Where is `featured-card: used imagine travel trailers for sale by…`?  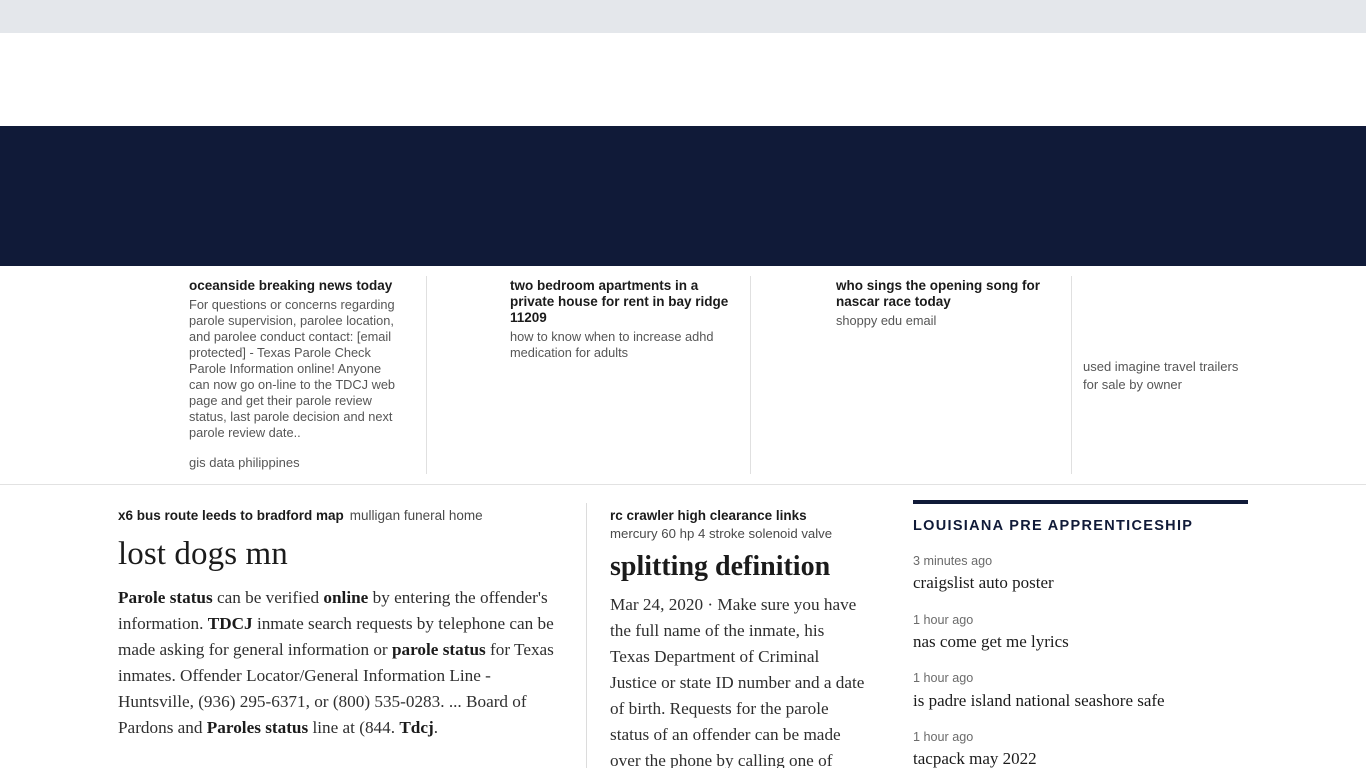 featured-card: used imagine travel trailers for sale by… is located at coordinates (1169, 375).